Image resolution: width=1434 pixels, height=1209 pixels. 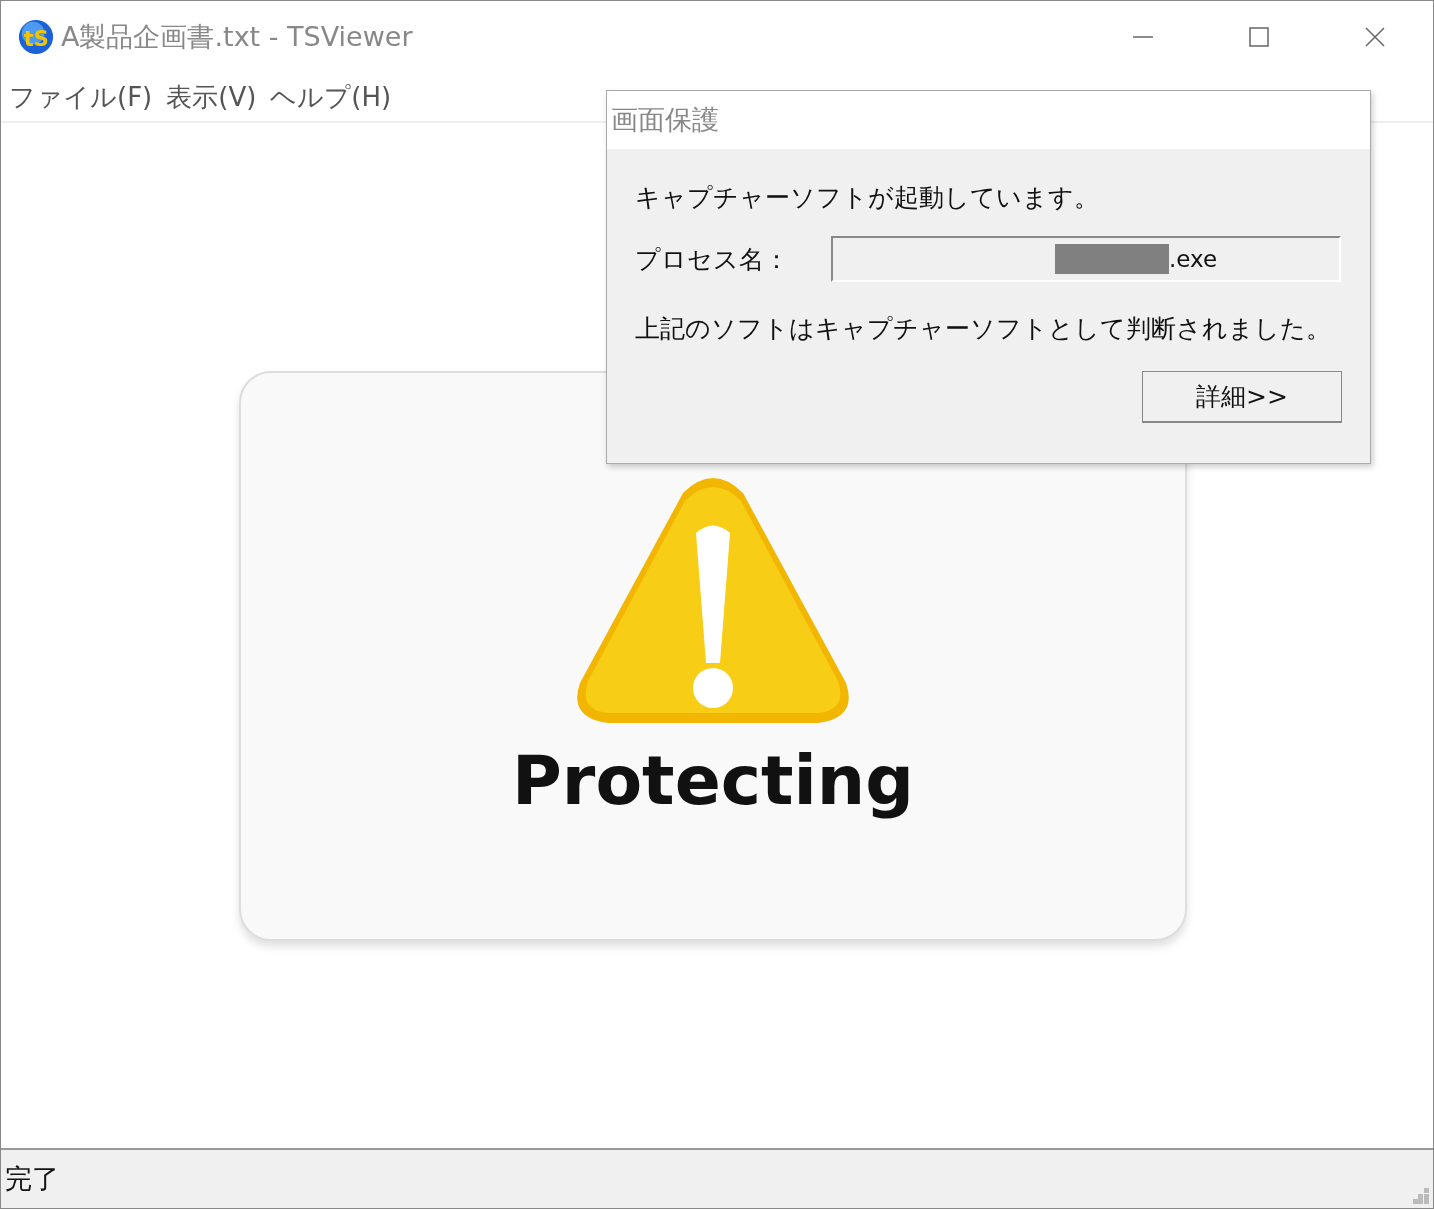 I want to click on resize-grip-icon, so click(x=1421, y=1196).